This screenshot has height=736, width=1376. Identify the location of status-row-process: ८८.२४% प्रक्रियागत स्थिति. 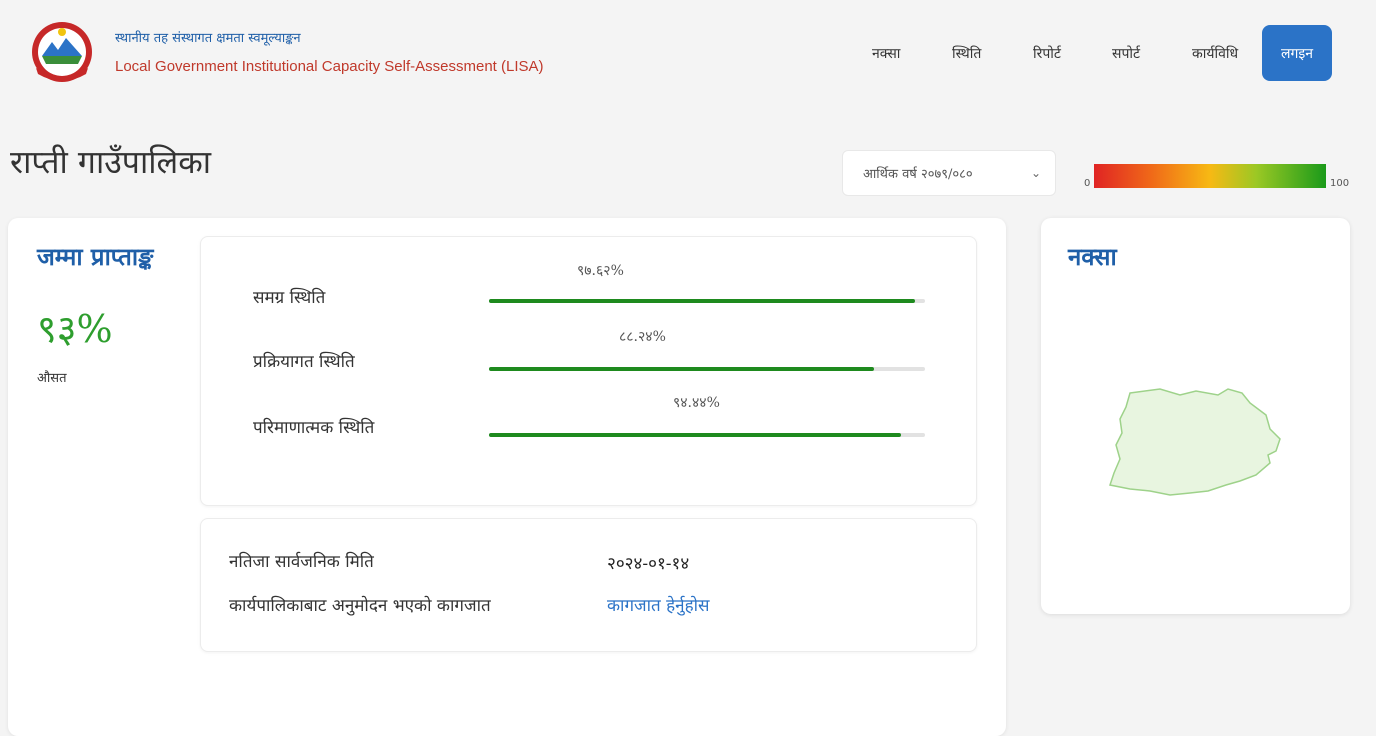
(589, 360).